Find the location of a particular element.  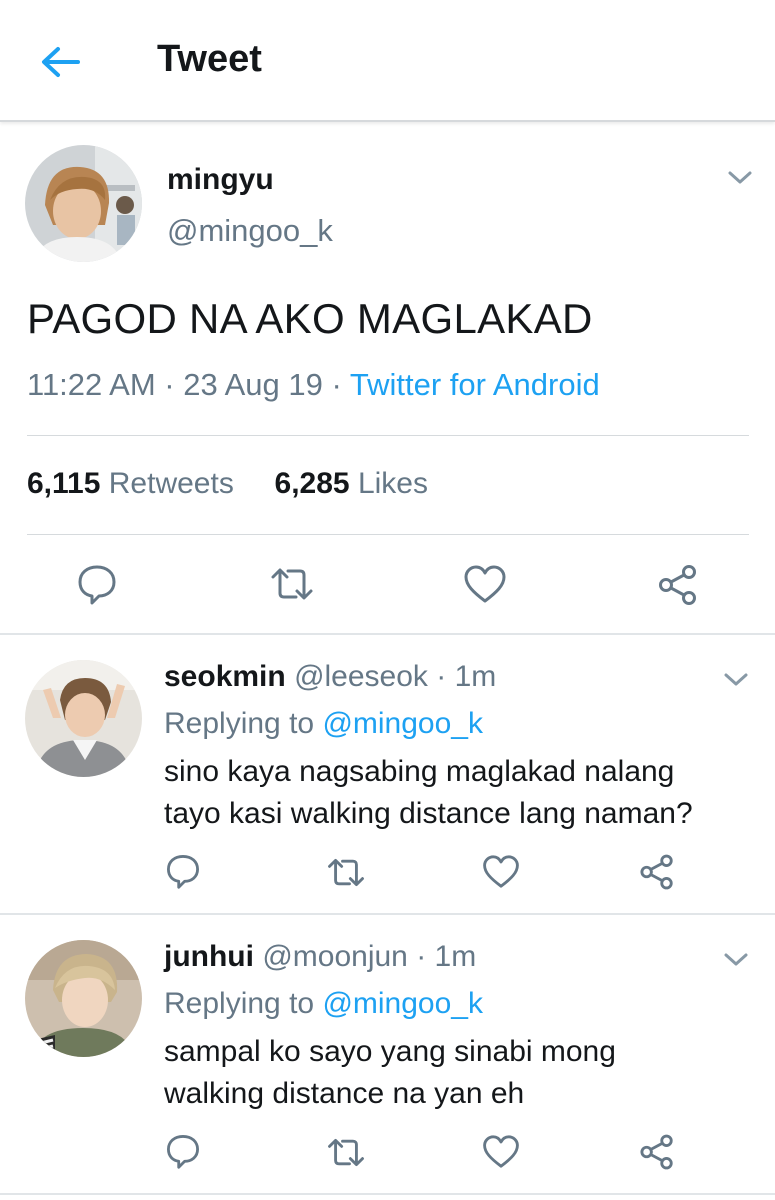

reply-text-line: sino kaya nagsabing maglakad nalang is located at coordinates (419, 771).